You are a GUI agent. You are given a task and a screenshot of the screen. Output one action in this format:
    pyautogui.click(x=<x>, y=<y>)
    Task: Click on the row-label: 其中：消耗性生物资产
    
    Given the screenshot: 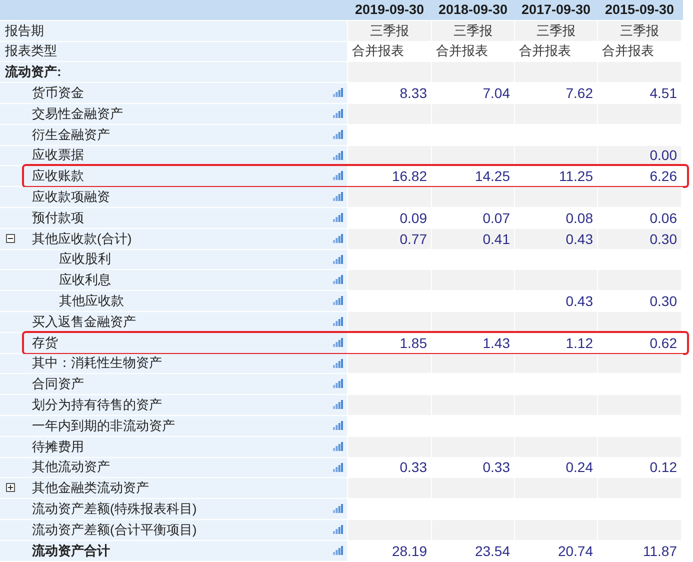 What is the action you would take?
    pyautogui.click(x=96, y=363)
    